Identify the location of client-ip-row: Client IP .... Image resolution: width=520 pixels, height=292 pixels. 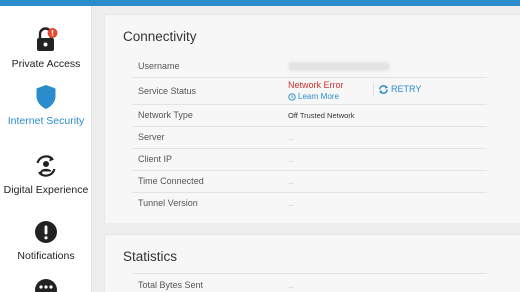
(309, 160).